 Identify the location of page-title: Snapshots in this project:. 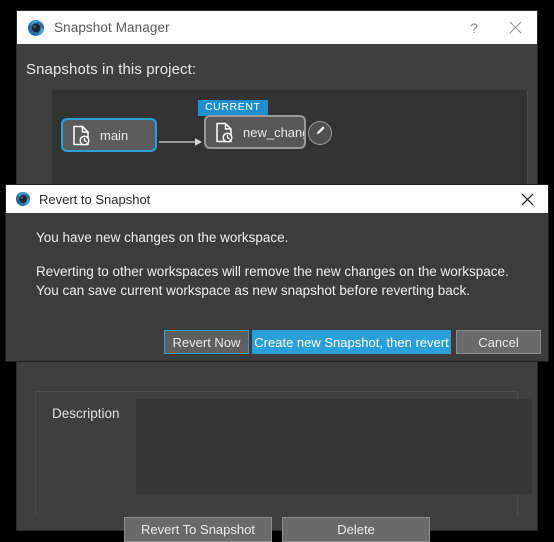
(111, 69).